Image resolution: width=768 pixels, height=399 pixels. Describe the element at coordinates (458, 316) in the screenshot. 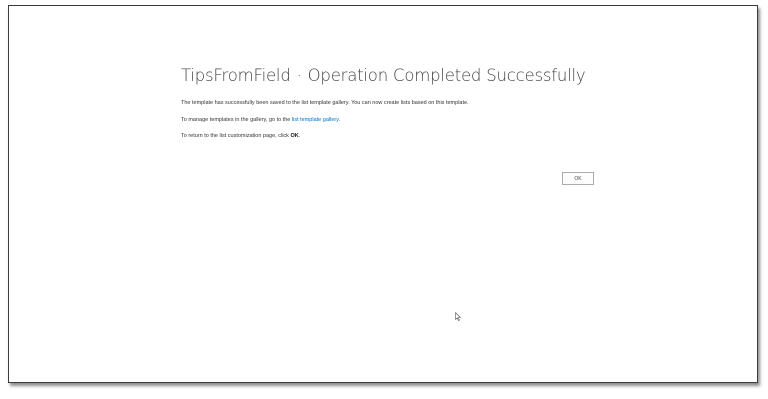

I see `mouse-pointer-icon` at that location.